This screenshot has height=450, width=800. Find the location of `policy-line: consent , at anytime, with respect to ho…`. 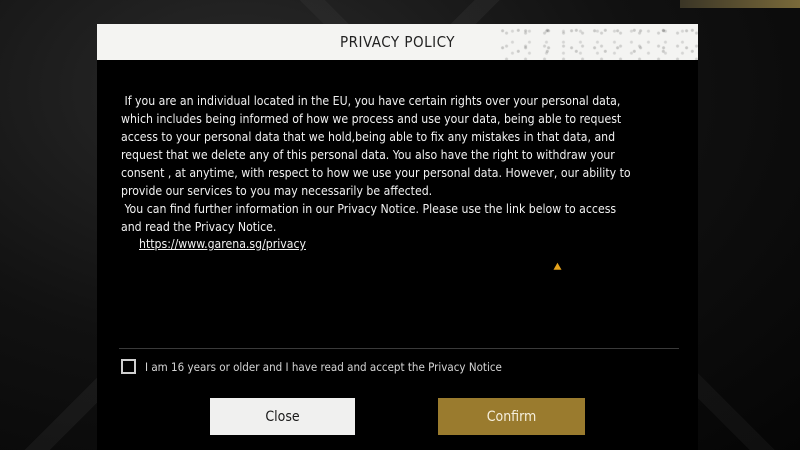

policy-line: consent , at anytime, with respect to ho… is located at coordinates (376, 173).